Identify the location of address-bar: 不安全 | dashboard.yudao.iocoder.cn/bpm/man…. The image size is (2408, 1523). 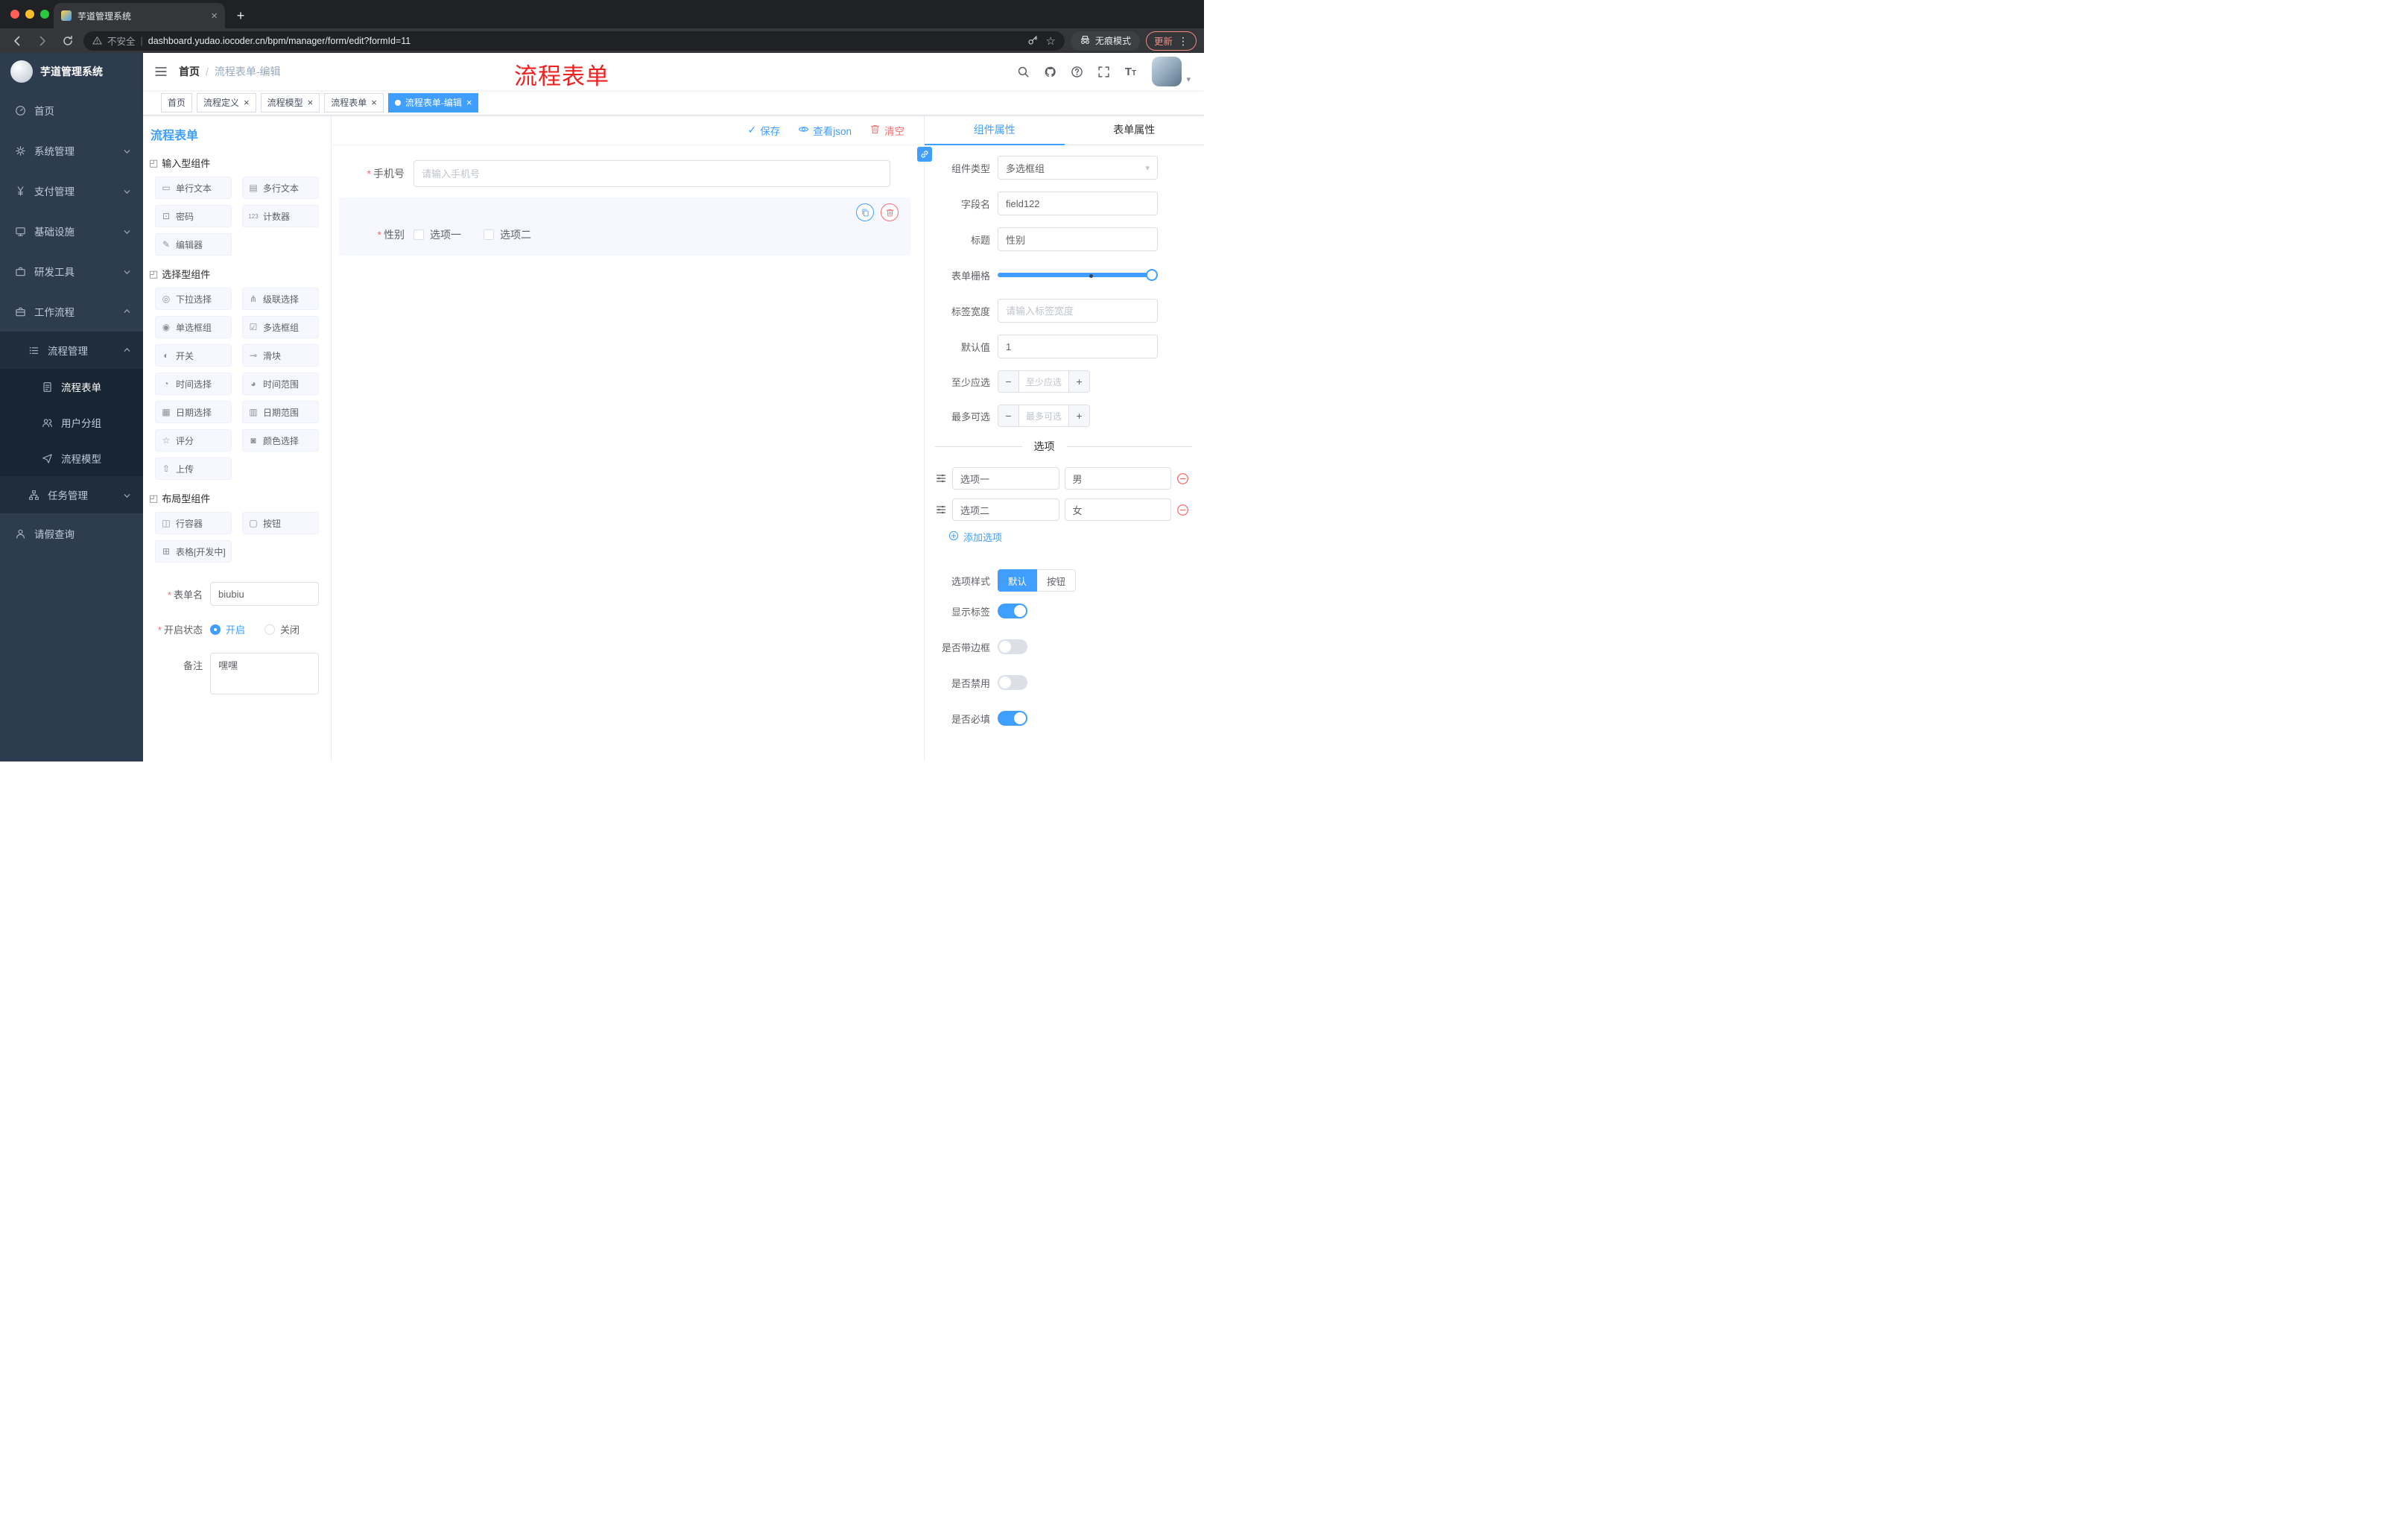
(574, 41).